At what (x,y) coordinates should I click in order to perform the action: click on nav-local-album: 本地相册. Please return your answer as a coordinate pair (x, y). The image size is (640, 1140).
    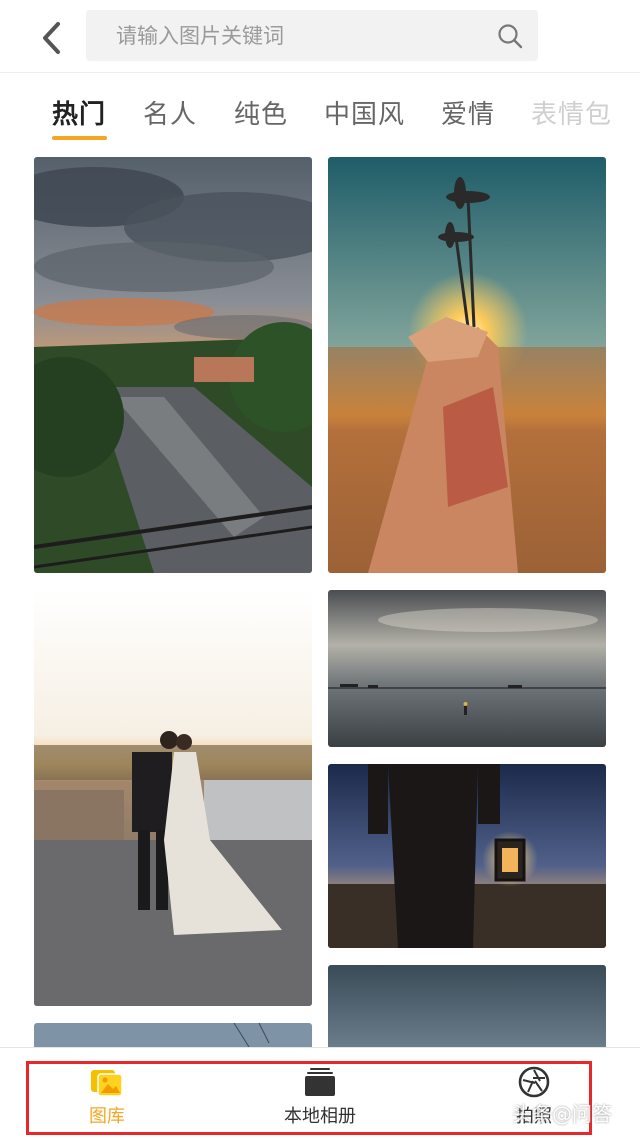
    Looking at the image, I should click on (320, 1097).